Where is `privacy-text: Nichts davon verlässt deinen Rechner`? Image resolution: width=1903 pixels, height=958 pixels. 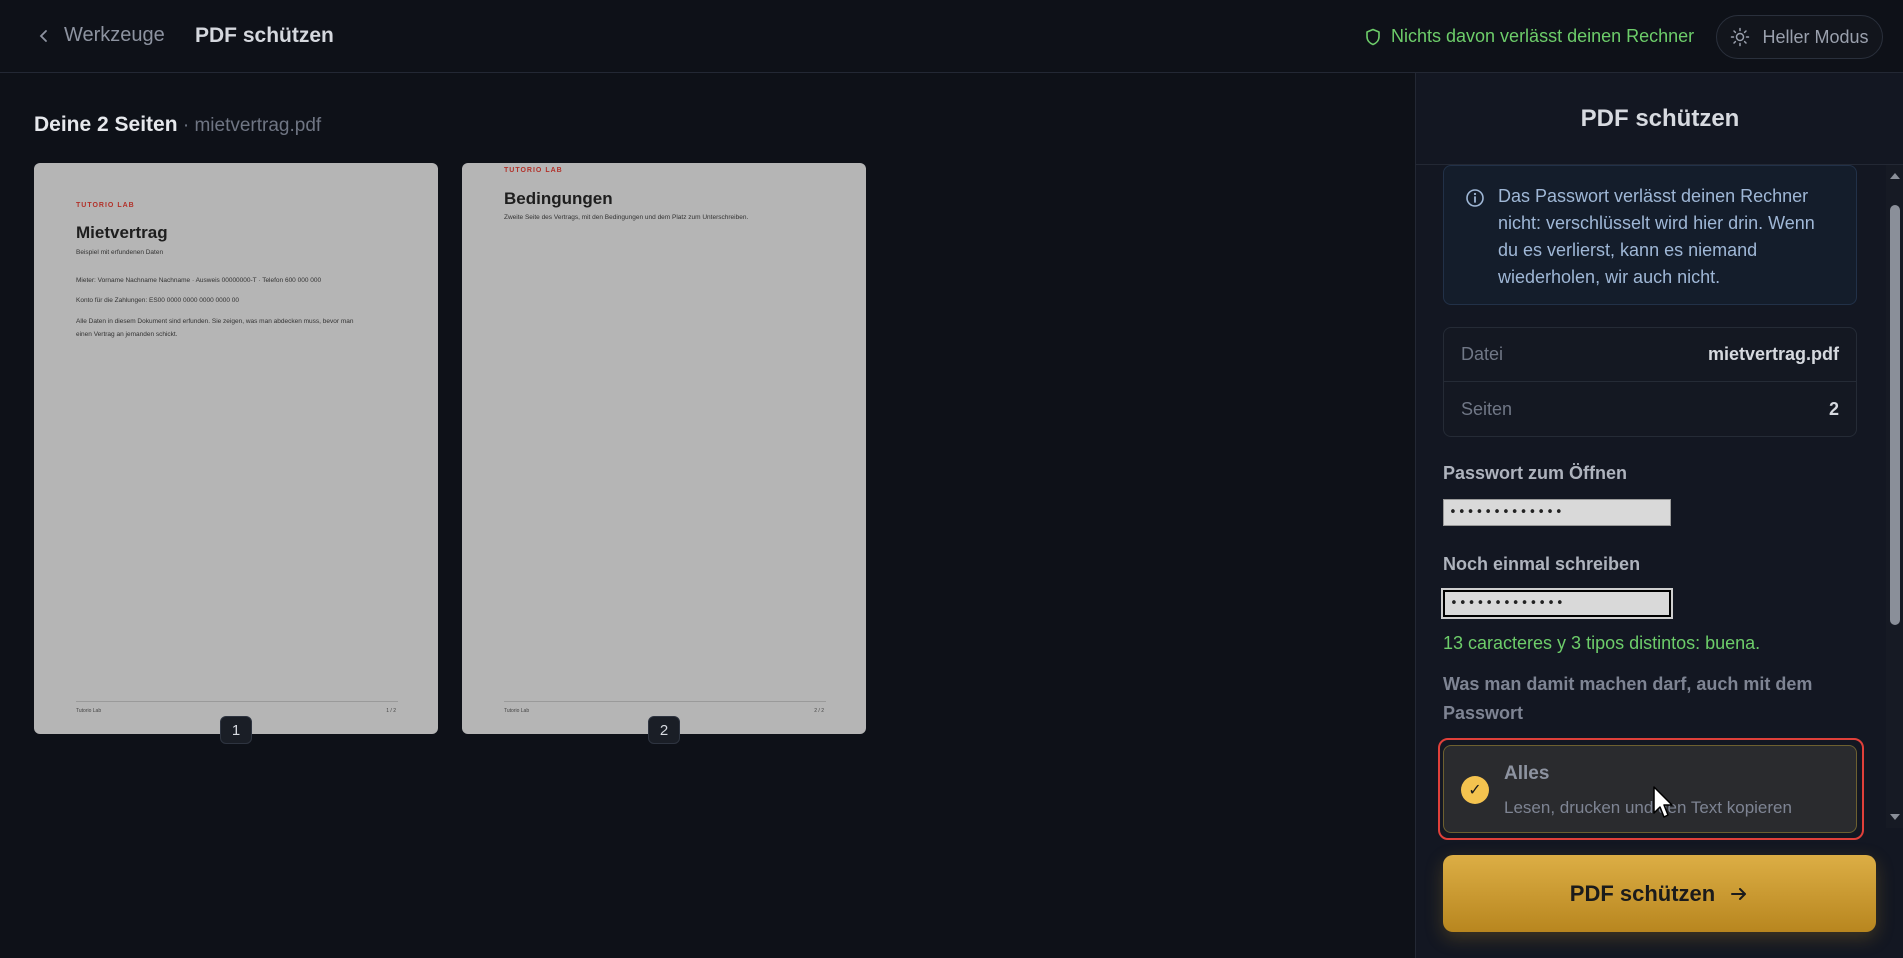 privacy-text: Nichts davon verlässt deinen Rechner is located at coordinates (1543, 36).